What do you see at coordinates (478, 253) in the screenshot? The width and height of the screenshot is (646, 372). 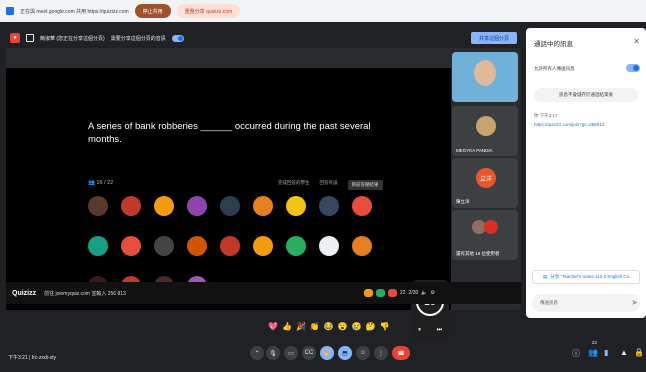 I see `more-participants: 還有其他 18 位使用者` at bounding box center [478, 253].